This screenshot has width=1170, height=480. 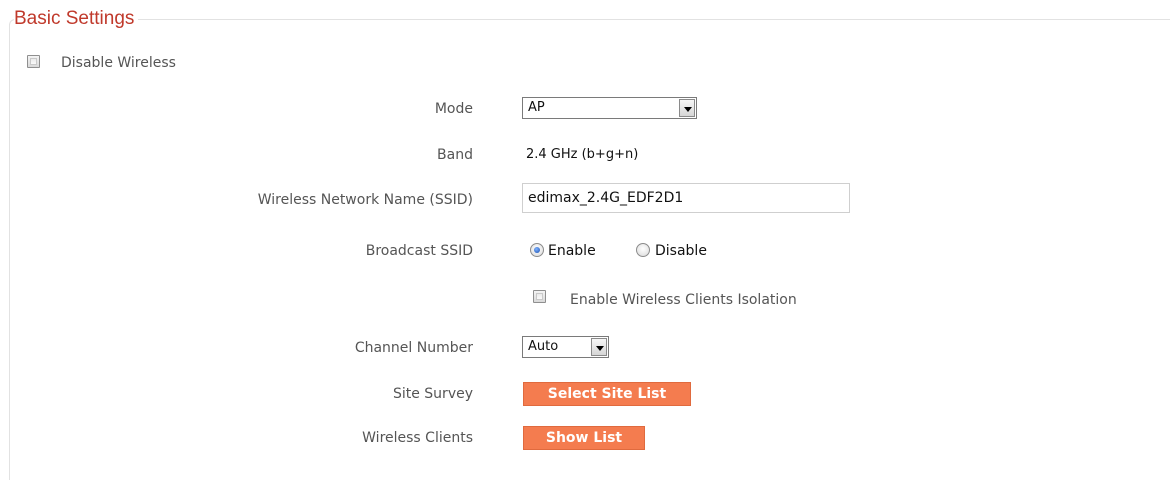 I want to click on band-value: 2.4 GHz (b+g+n), so click(x=582, y=154).